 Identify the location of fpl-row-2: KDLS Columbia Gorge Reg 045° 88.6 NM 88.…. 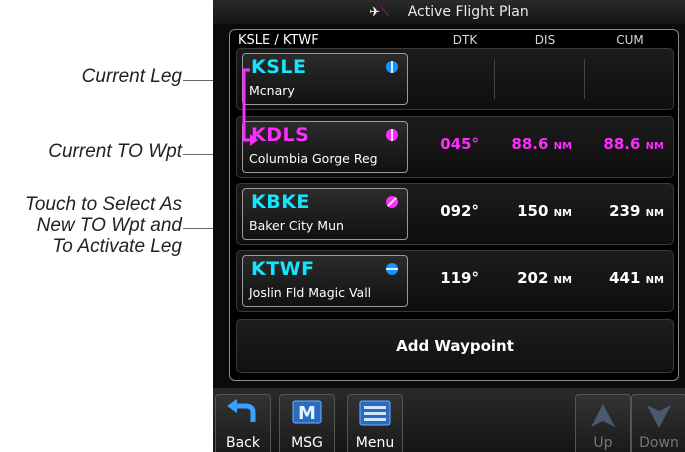
(455, 147).